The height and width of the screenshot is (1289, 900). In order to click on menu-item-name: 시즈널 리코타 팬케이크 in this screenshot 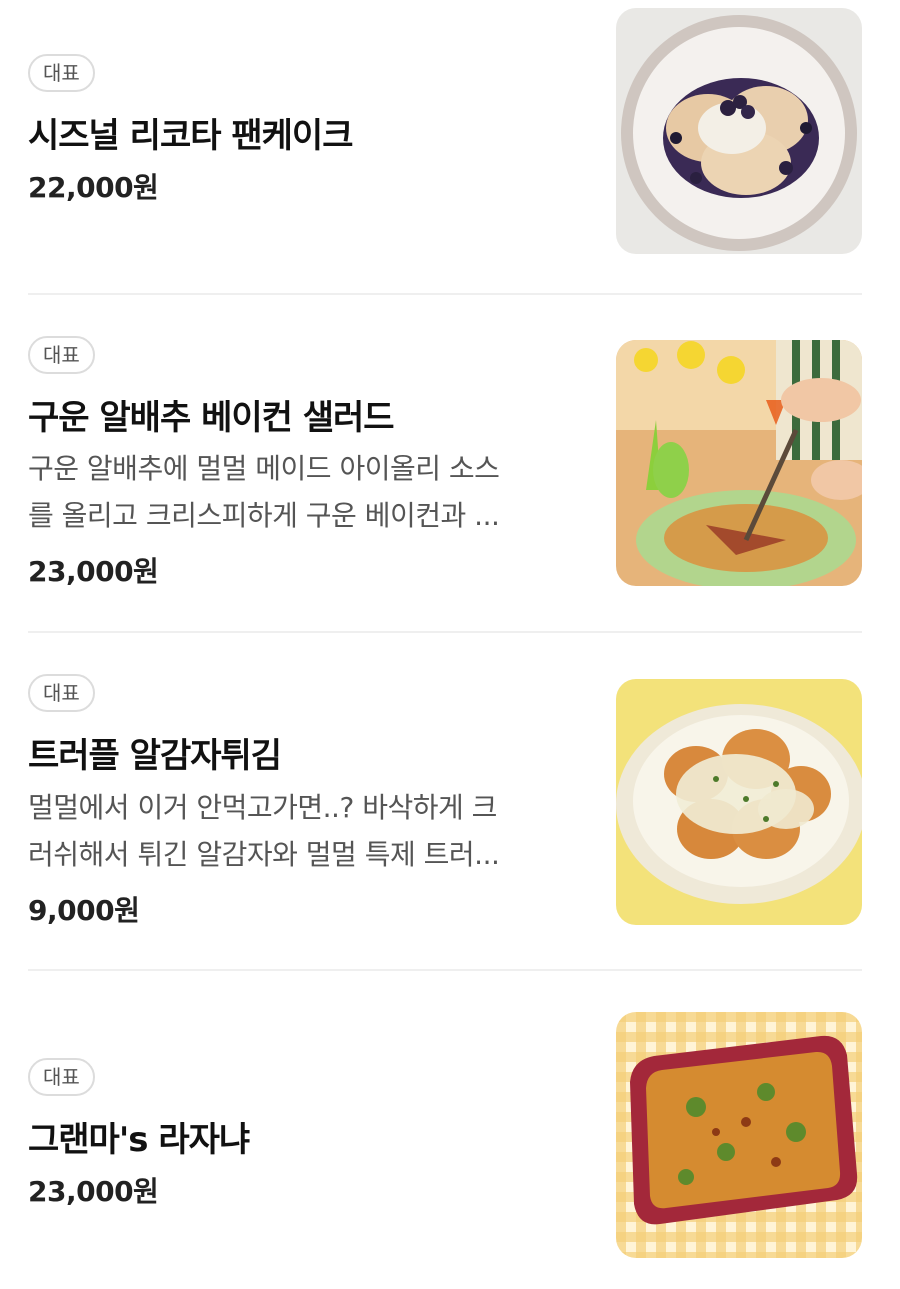, I will do `click(190, 136)`.